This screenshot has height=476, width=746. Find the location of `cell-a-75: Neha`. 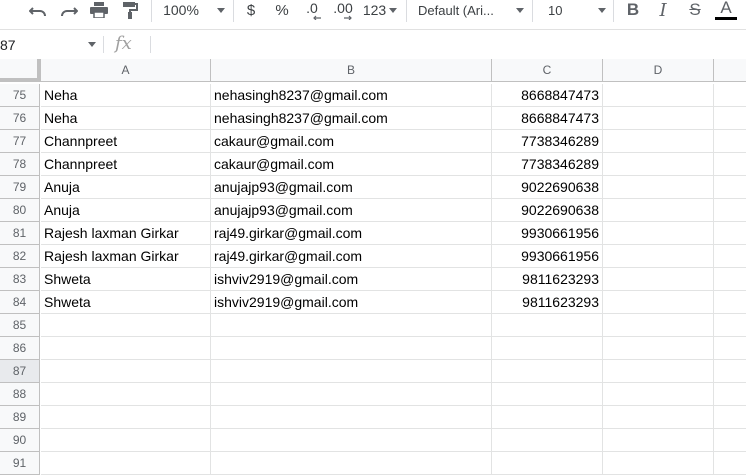

cell-a-75: Neha is located at coordinates (126, 95).